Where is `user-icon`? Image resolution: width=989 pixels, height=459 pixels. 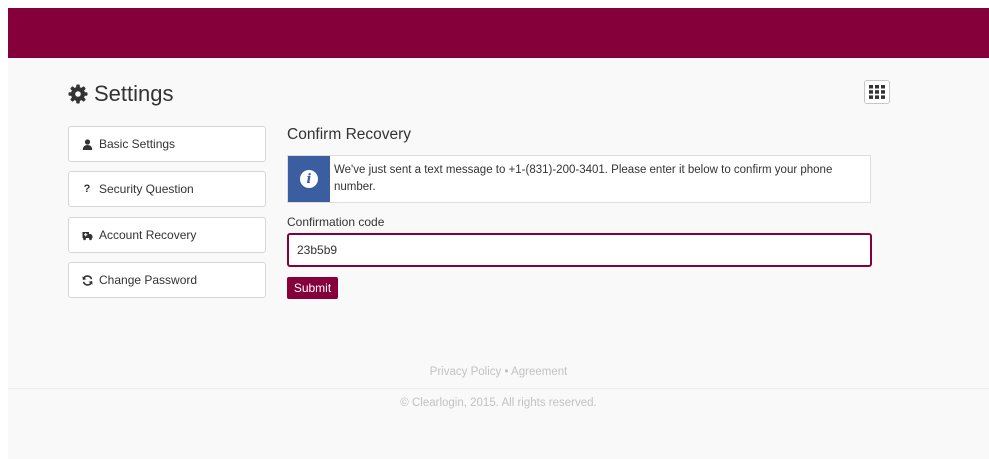 user-icon is located at coordinates (87, 144).